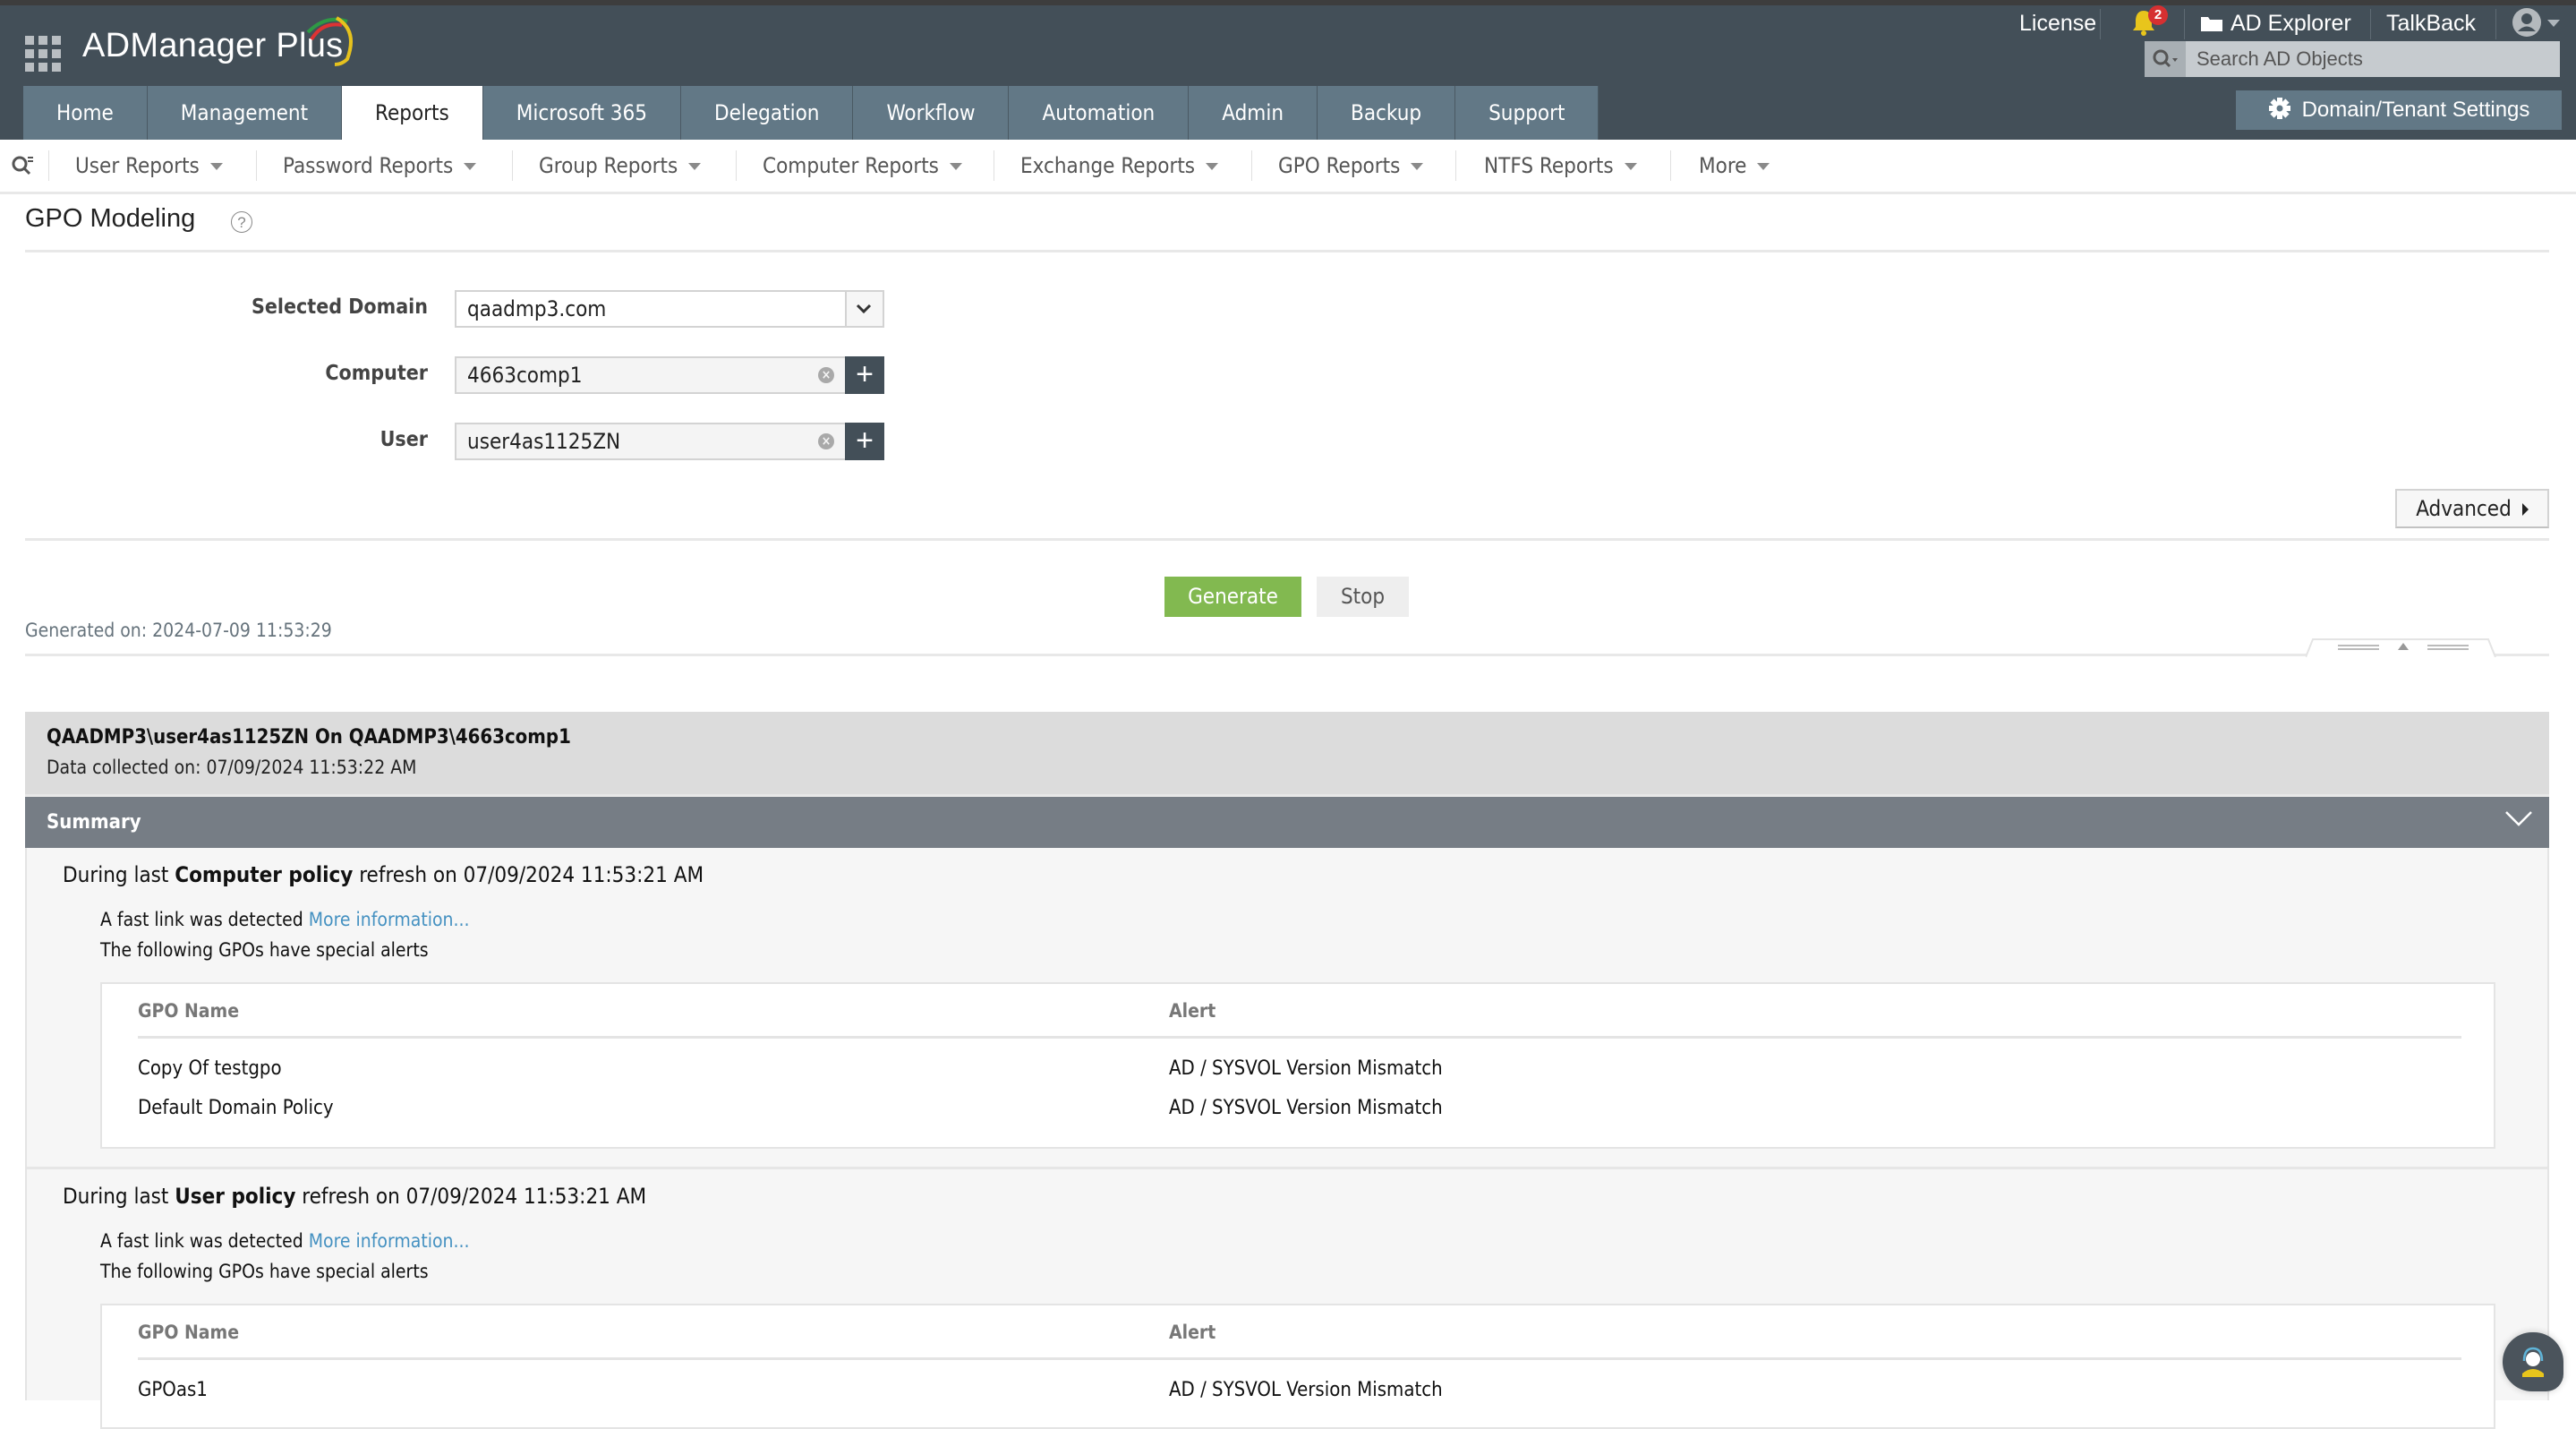  Describe the element at coordinates (1527, 113) in the screenshot. I see `tab-support: Support` at that location.